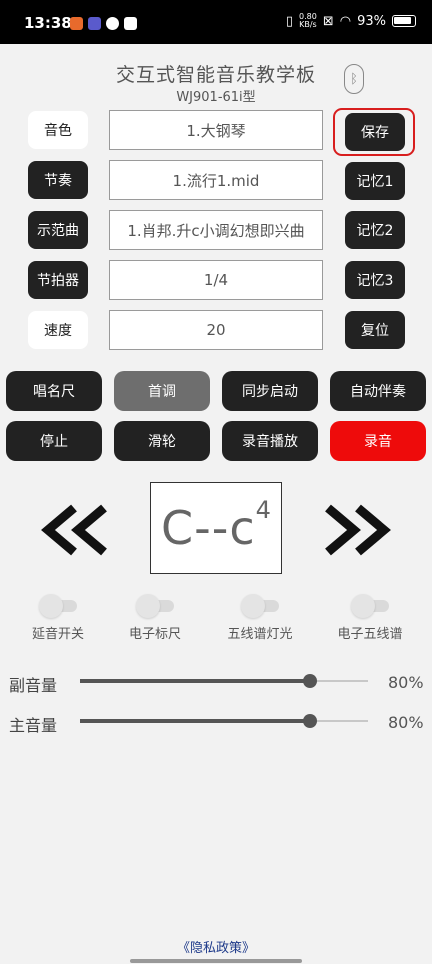 The image size is (432, 964). What do you see at coordinates (216, 961) in the screenshot?
I see `home-indicator` at bounding box center [216, 961].